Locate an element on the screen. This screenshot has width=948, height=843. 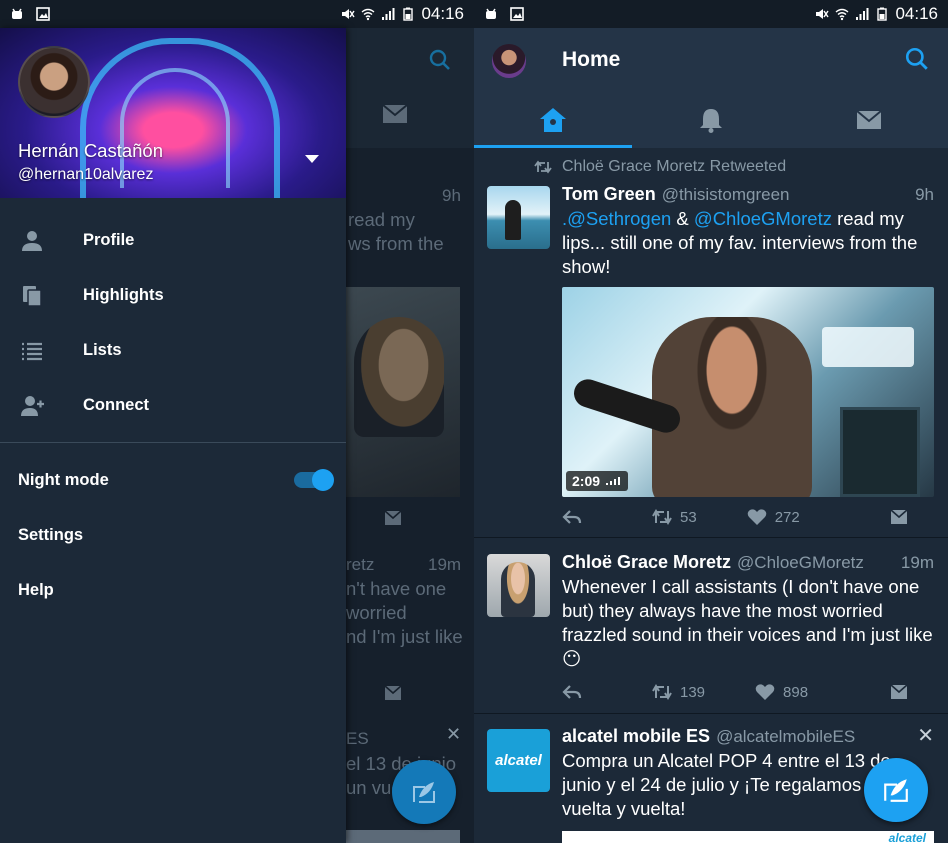
retweeted-by: Chloë Grace Moretz Retweeted is located at coordinates (674, 166).